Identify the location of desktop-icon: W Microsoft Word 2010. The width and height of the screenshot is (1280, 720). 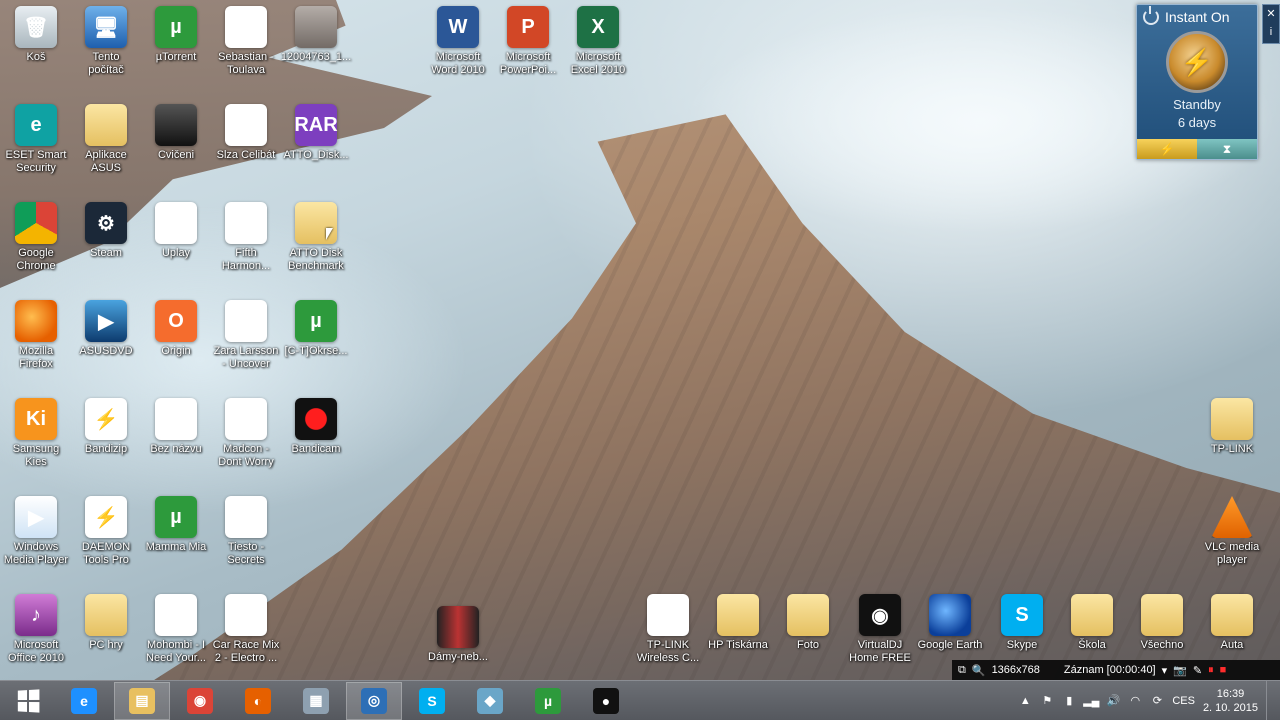
(458, 41).